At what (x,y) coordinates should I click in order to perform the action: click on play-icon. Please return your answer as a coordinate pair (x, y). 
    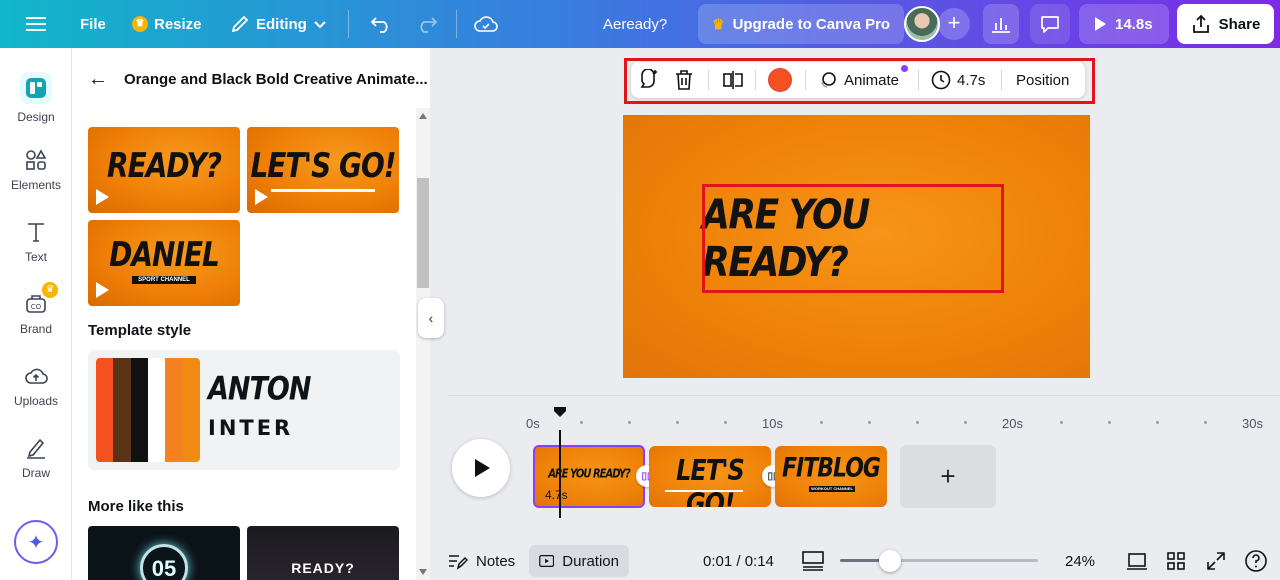
    Looking at the image, I should click on (102, 197).